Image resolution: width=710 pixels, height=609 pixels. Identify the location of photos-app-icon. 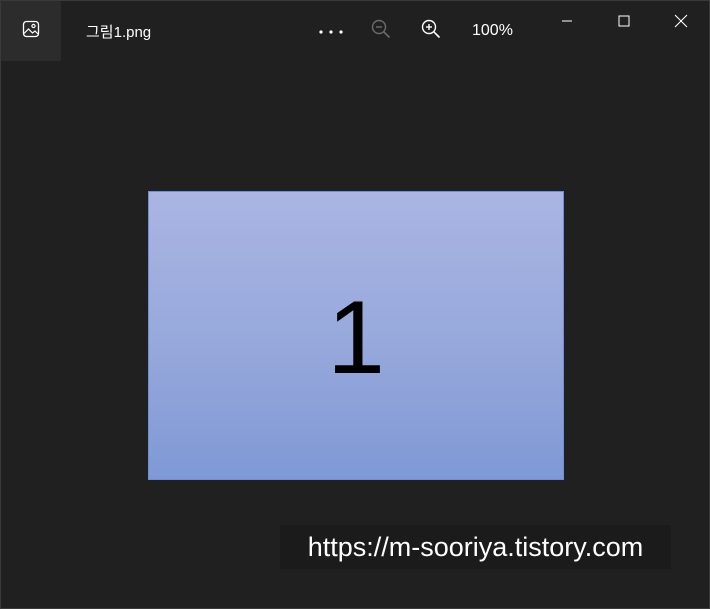
(31, 31).